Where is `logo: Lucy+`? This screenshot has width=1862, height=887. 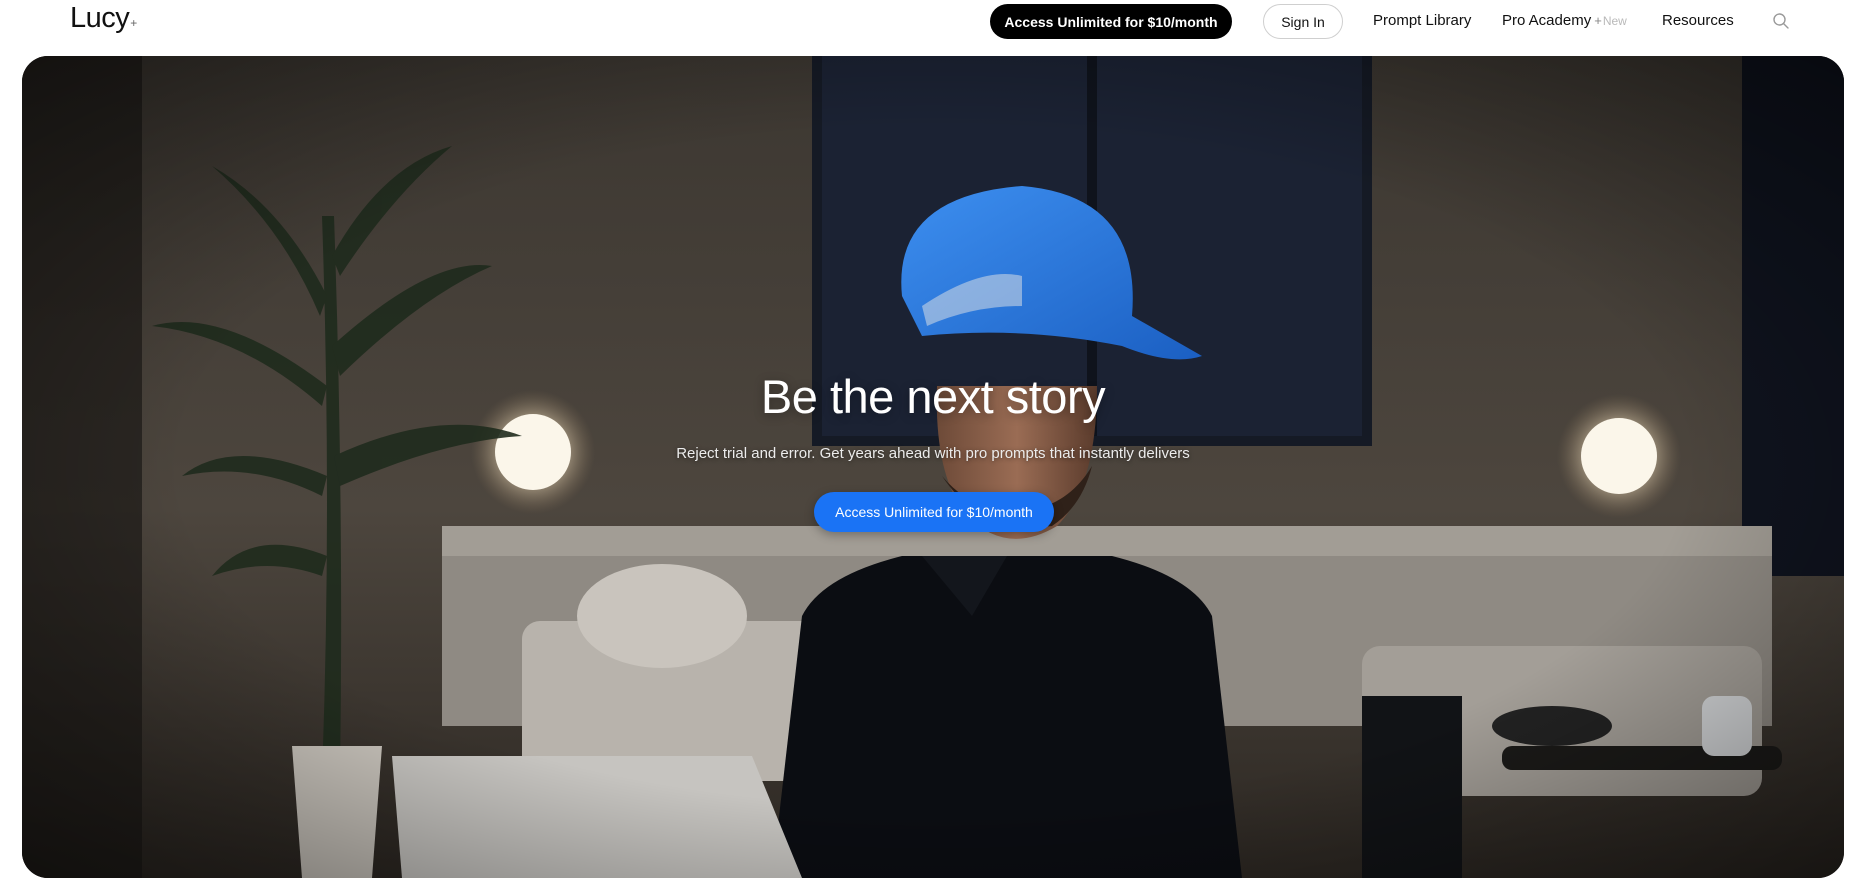 logo: Lucy+ is located at coordinates (103, 18).